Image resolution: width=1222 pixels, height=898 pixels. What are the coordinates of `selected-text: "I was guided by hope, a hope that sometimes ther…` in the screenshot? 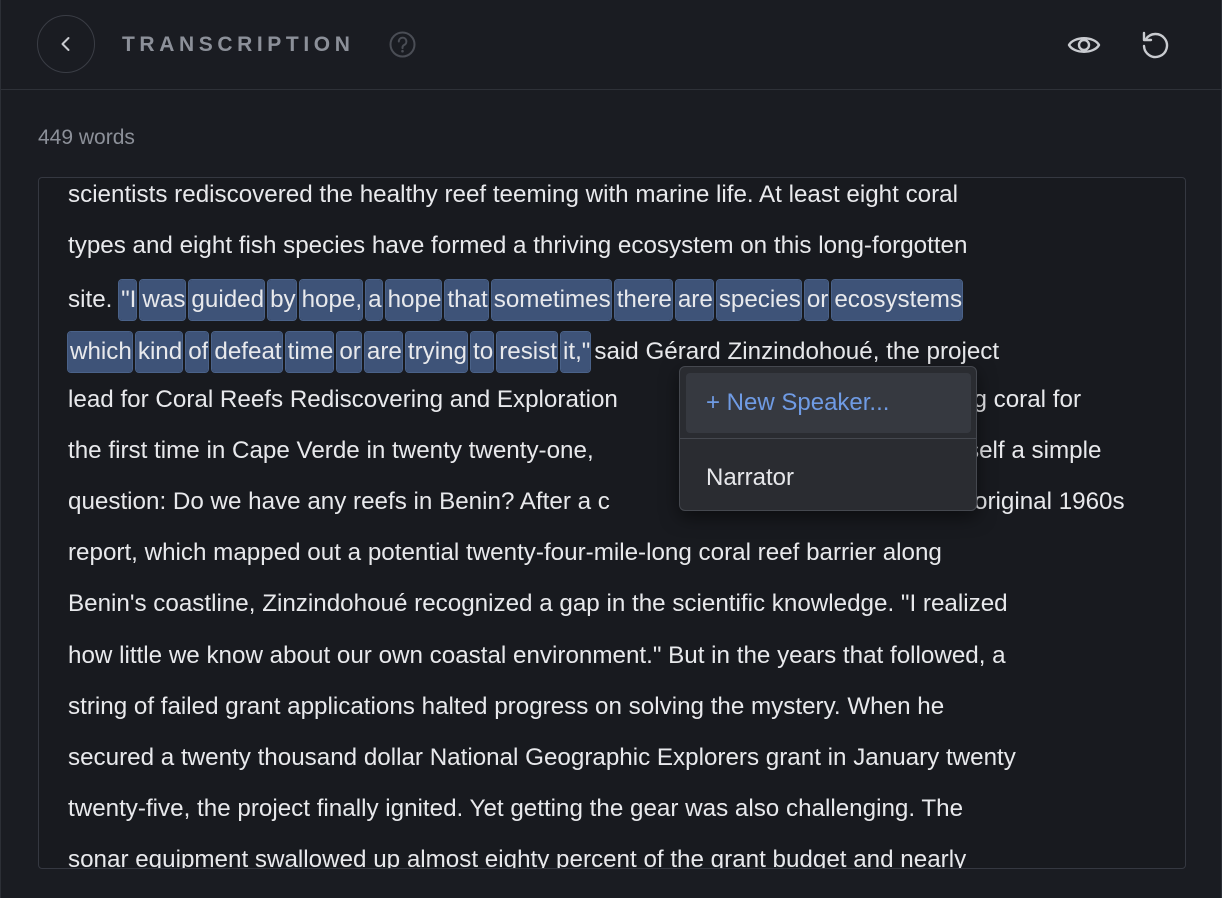 It's located at (542, 300).